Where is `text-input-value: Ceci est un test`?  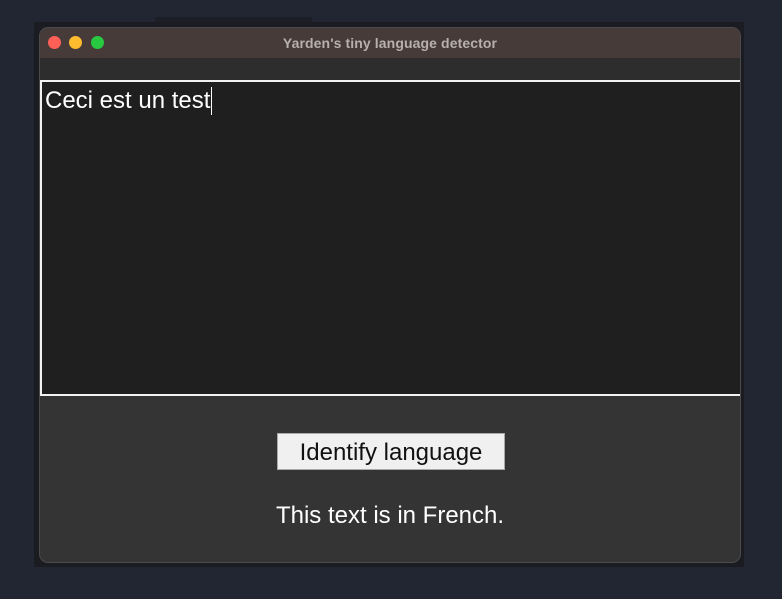
text-input-value: Ceci est un test is located at coordinates (128, 100).